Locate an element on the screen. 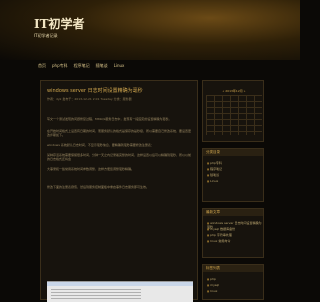 This screenshot has height=302, width=320. site-subtitle: IT初学者记录 is located at coordinates (46, 35).